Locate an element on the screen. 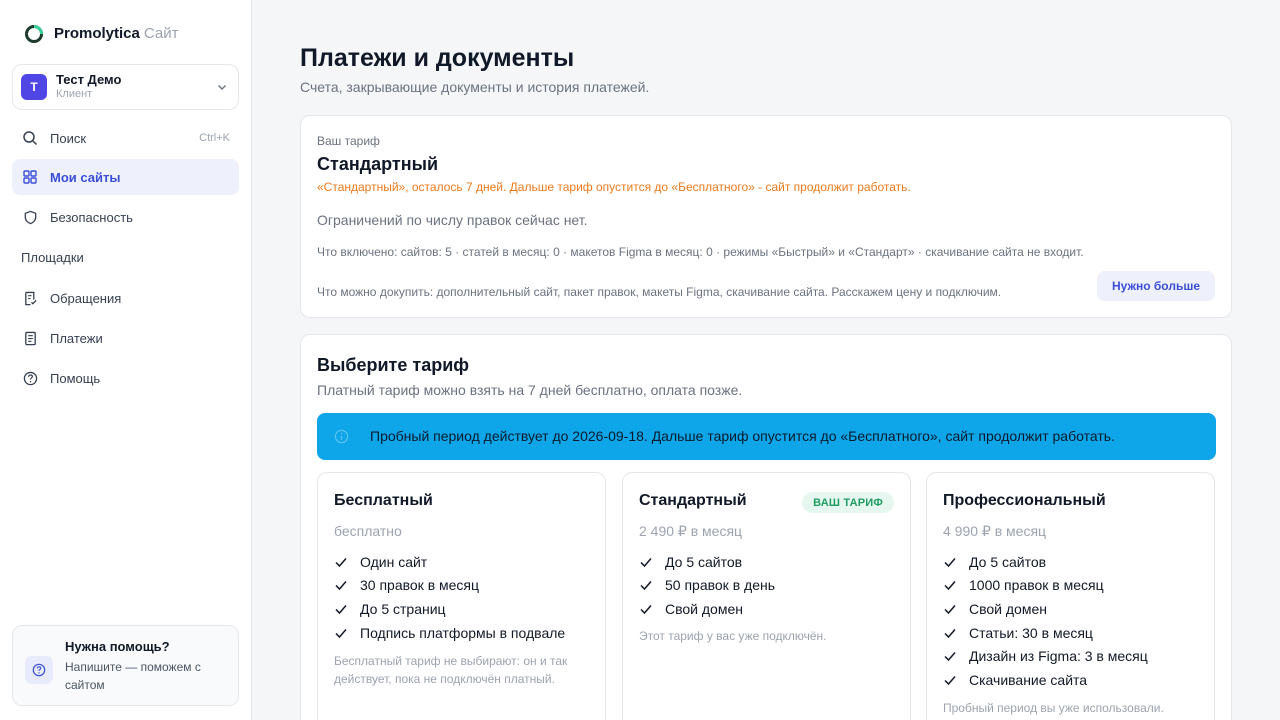 This screenshot has height=720, width=1280. info-icon is located at coordinates (341, 436).